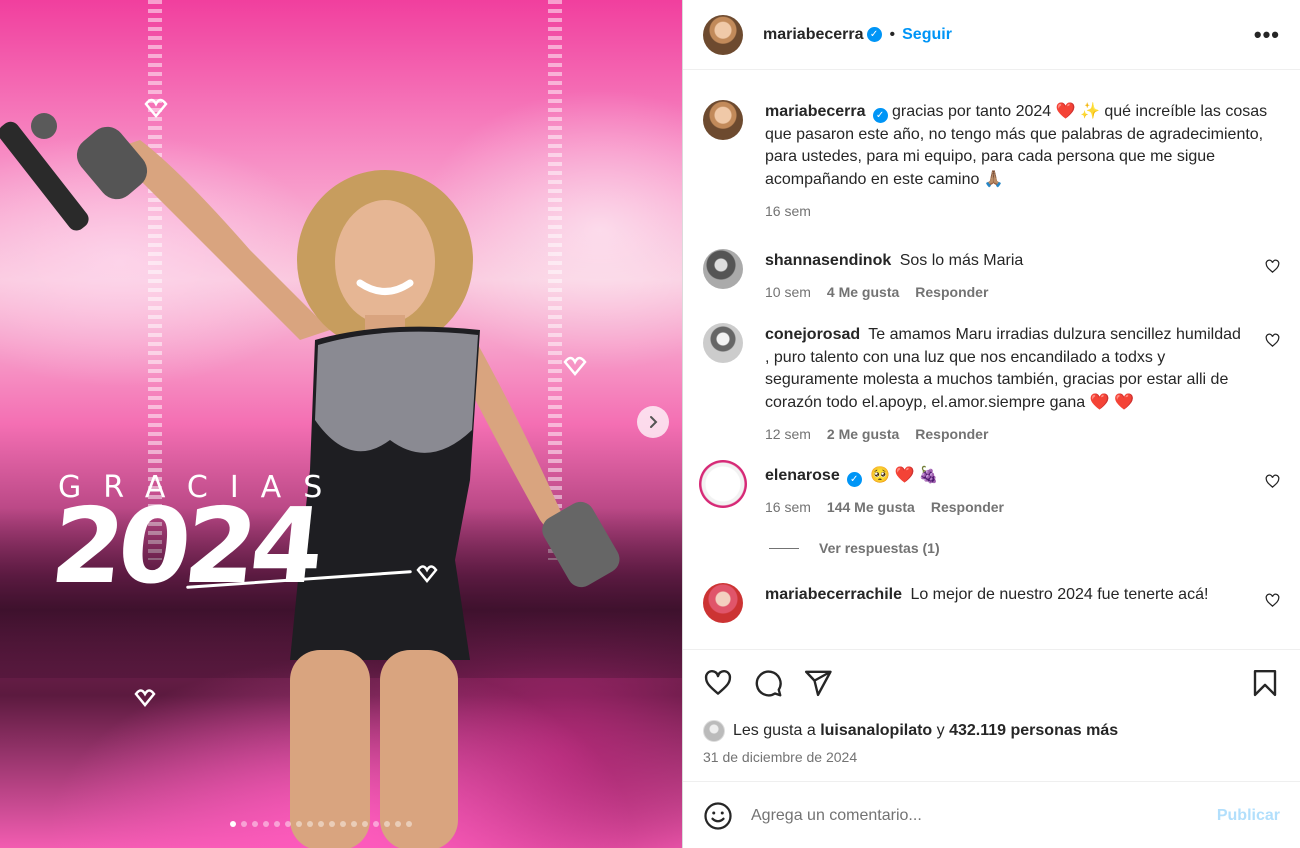  Describe the element at coordinates (815, 111) in the screenshot. I see `caption-username: mariabecerra` at that location.